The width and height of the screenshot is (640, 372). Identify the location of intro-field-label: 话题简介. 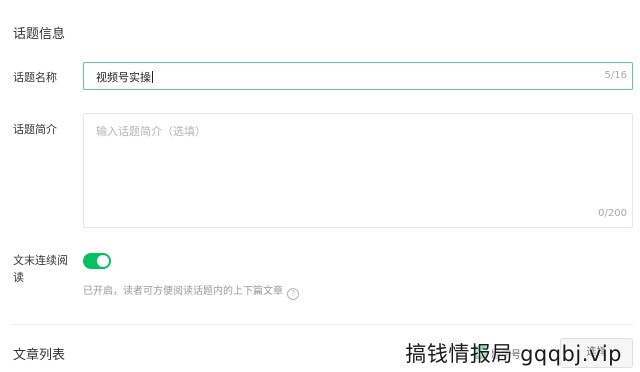
(35, 129).